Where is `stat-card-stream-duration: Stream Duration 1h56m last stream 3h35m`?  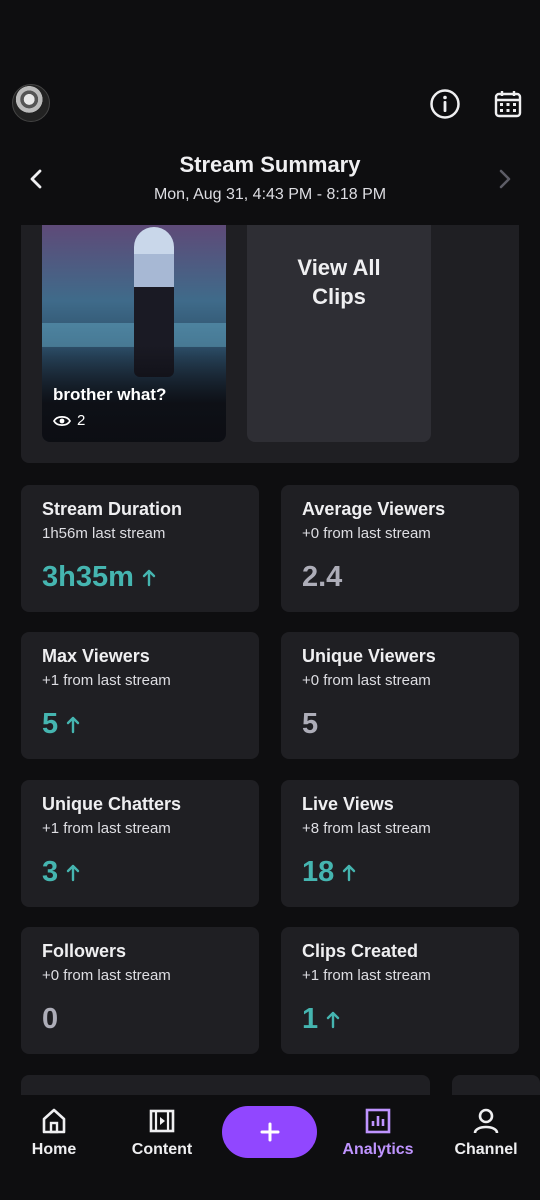
stat-card-stream-duration: Stream Duration 1h56m last stream 3h35m is located at coordinates (140, 548).